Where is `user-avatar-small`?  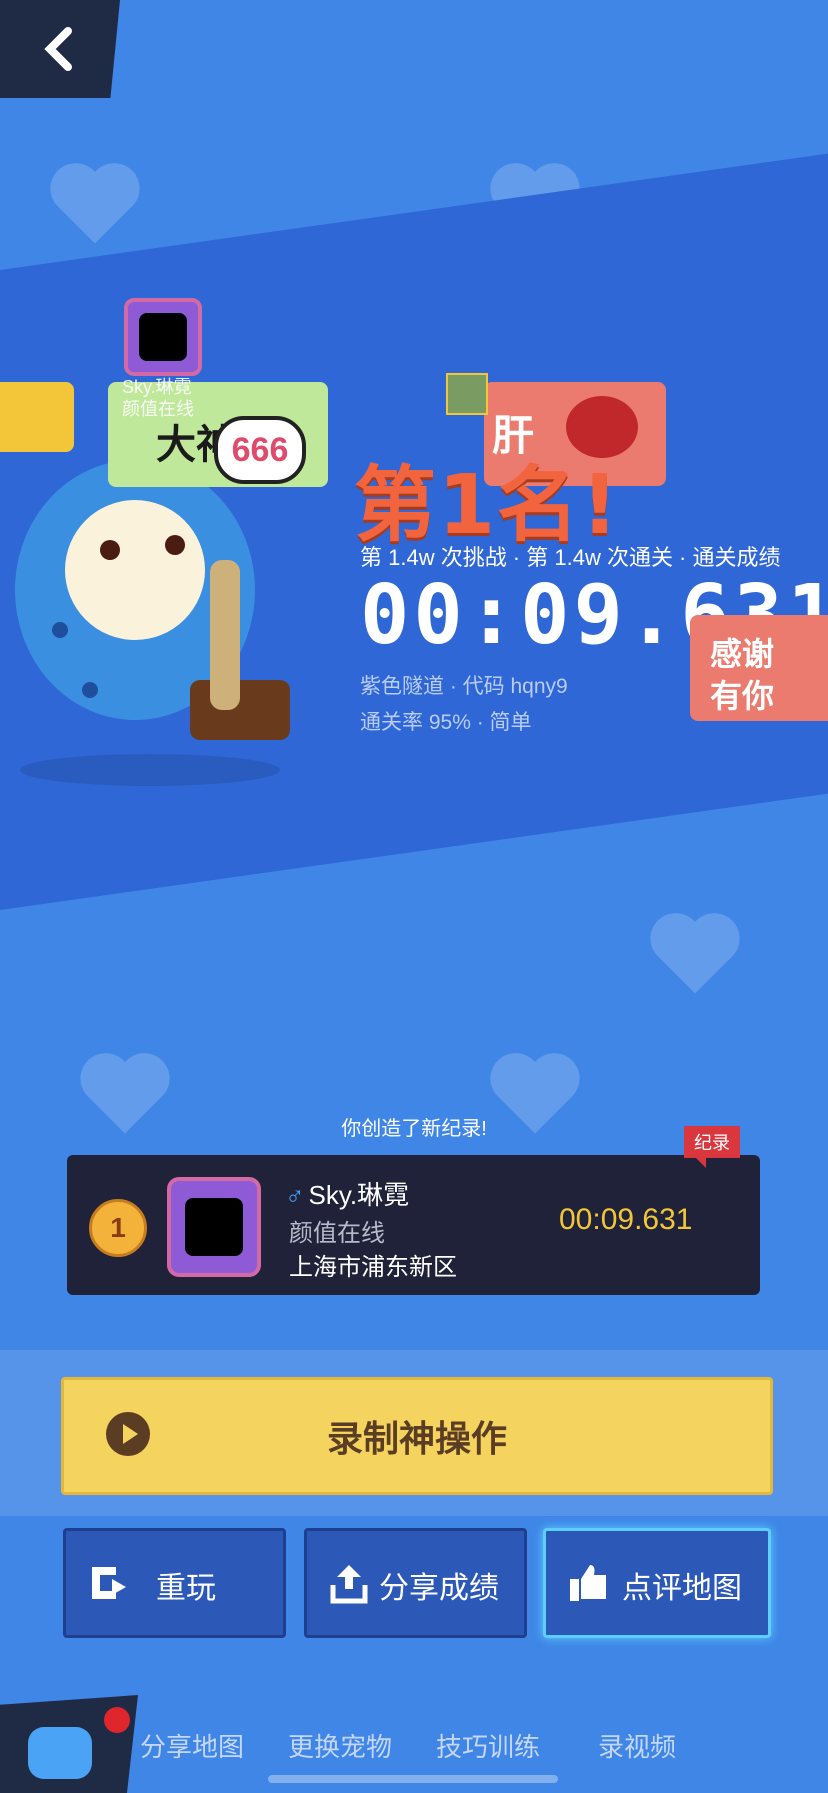
user-avatar-small is located at coordinates (163, 337).